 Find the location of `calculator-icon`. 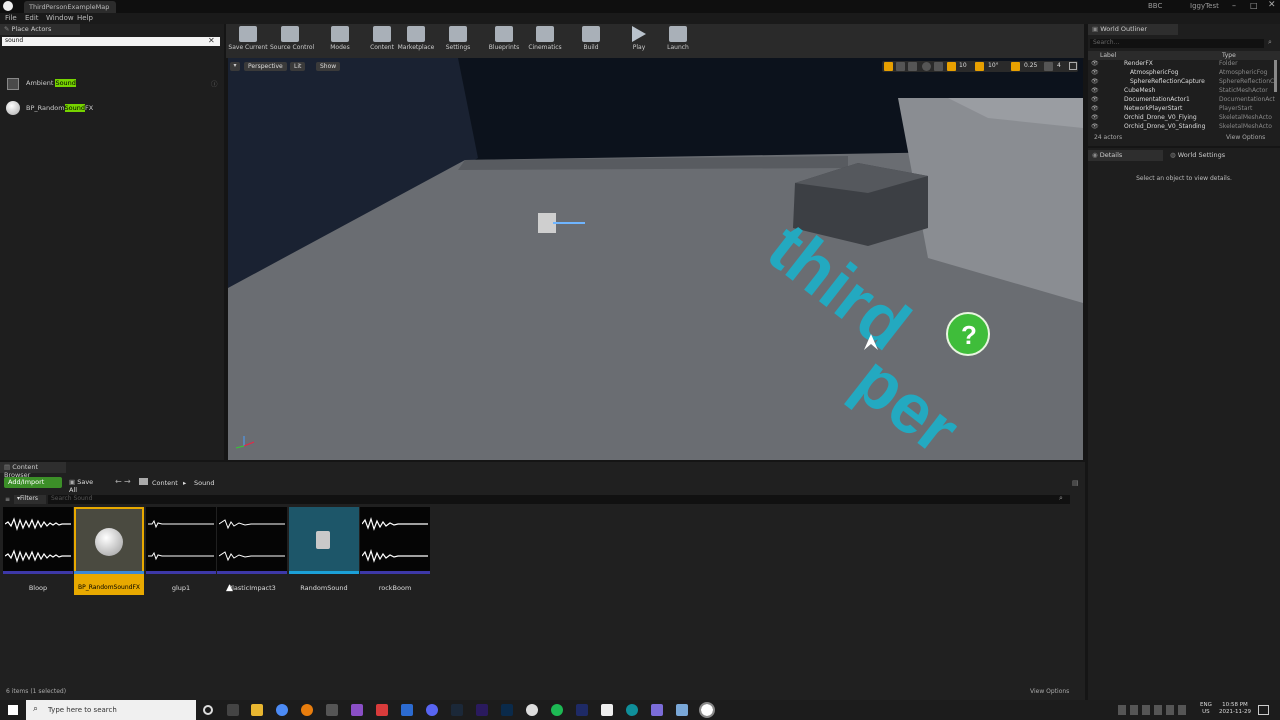

calculator-icon is located at coordinates (682, 710).